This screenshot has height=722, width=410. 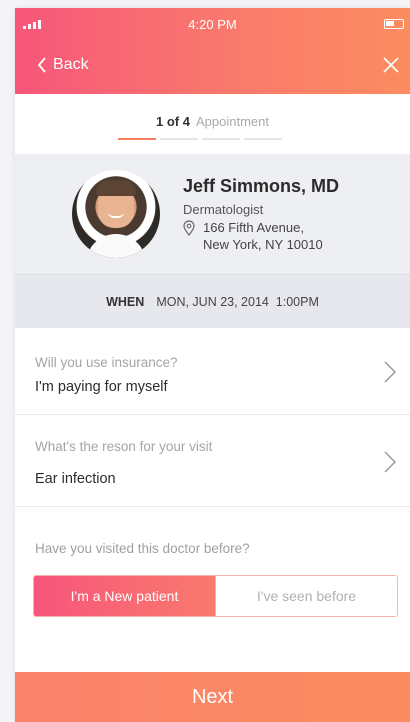 What do you see at coordinates (394, 24) in the screenshot?
I see `battery-icon` at bounding box center [394, 24].